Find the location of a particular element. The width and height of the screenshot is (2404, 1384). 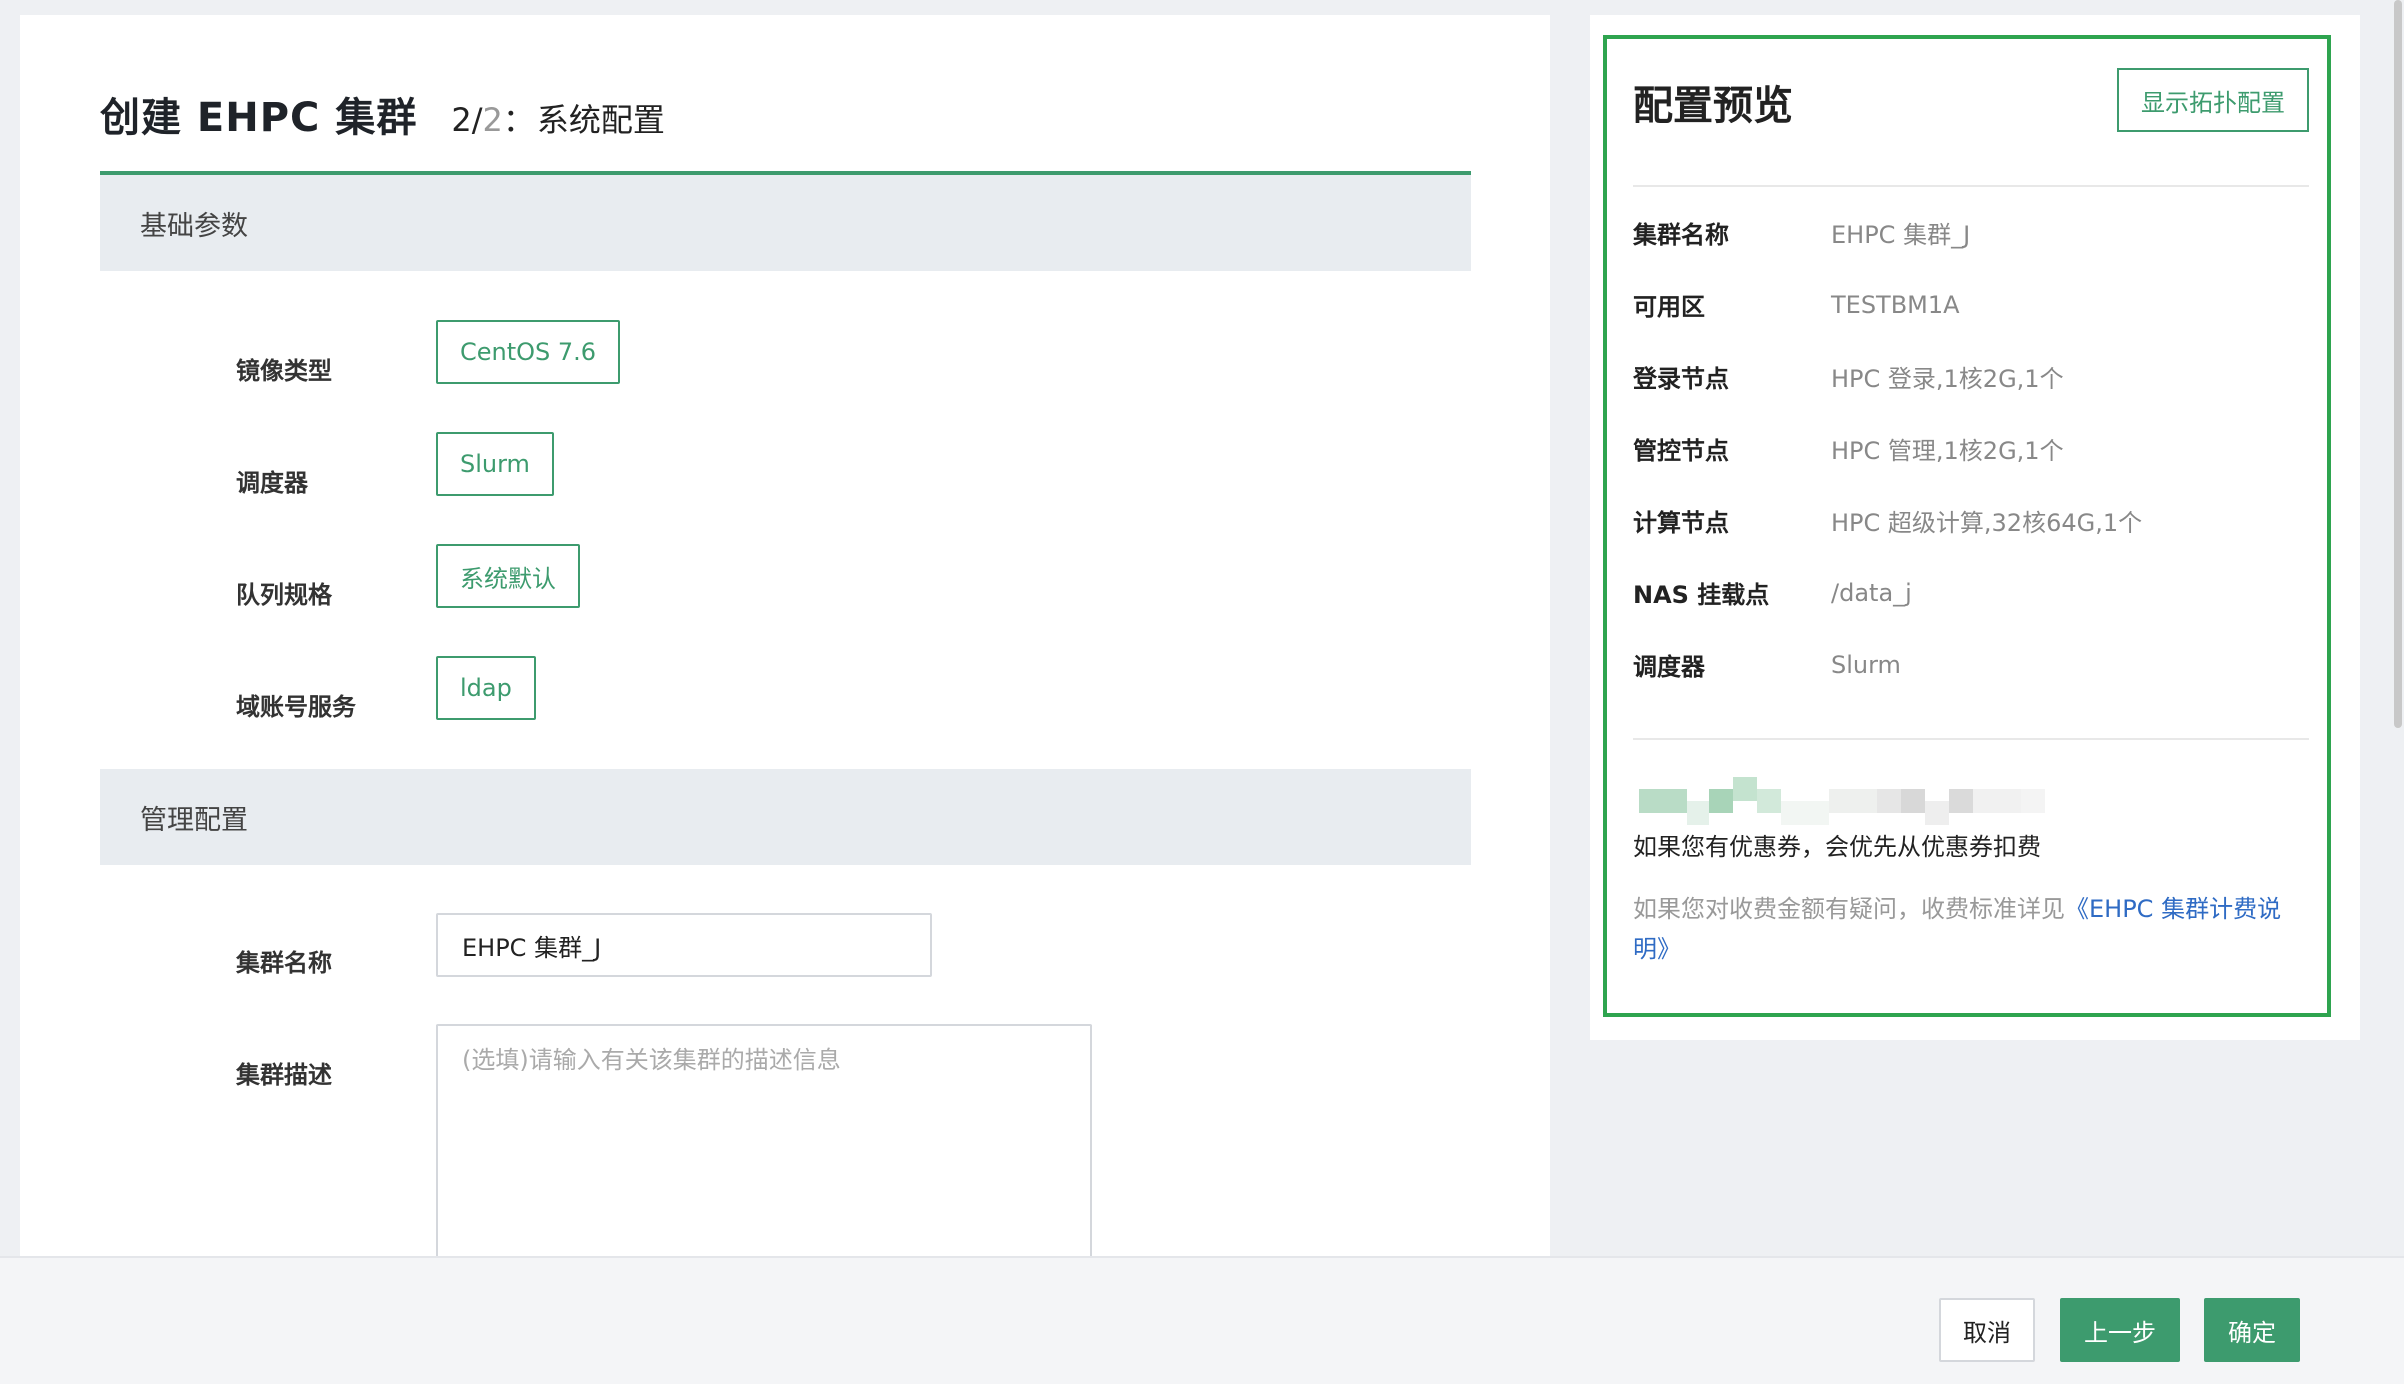

label-queue-spec: 队列规格 is located at coordinates (284, 595).